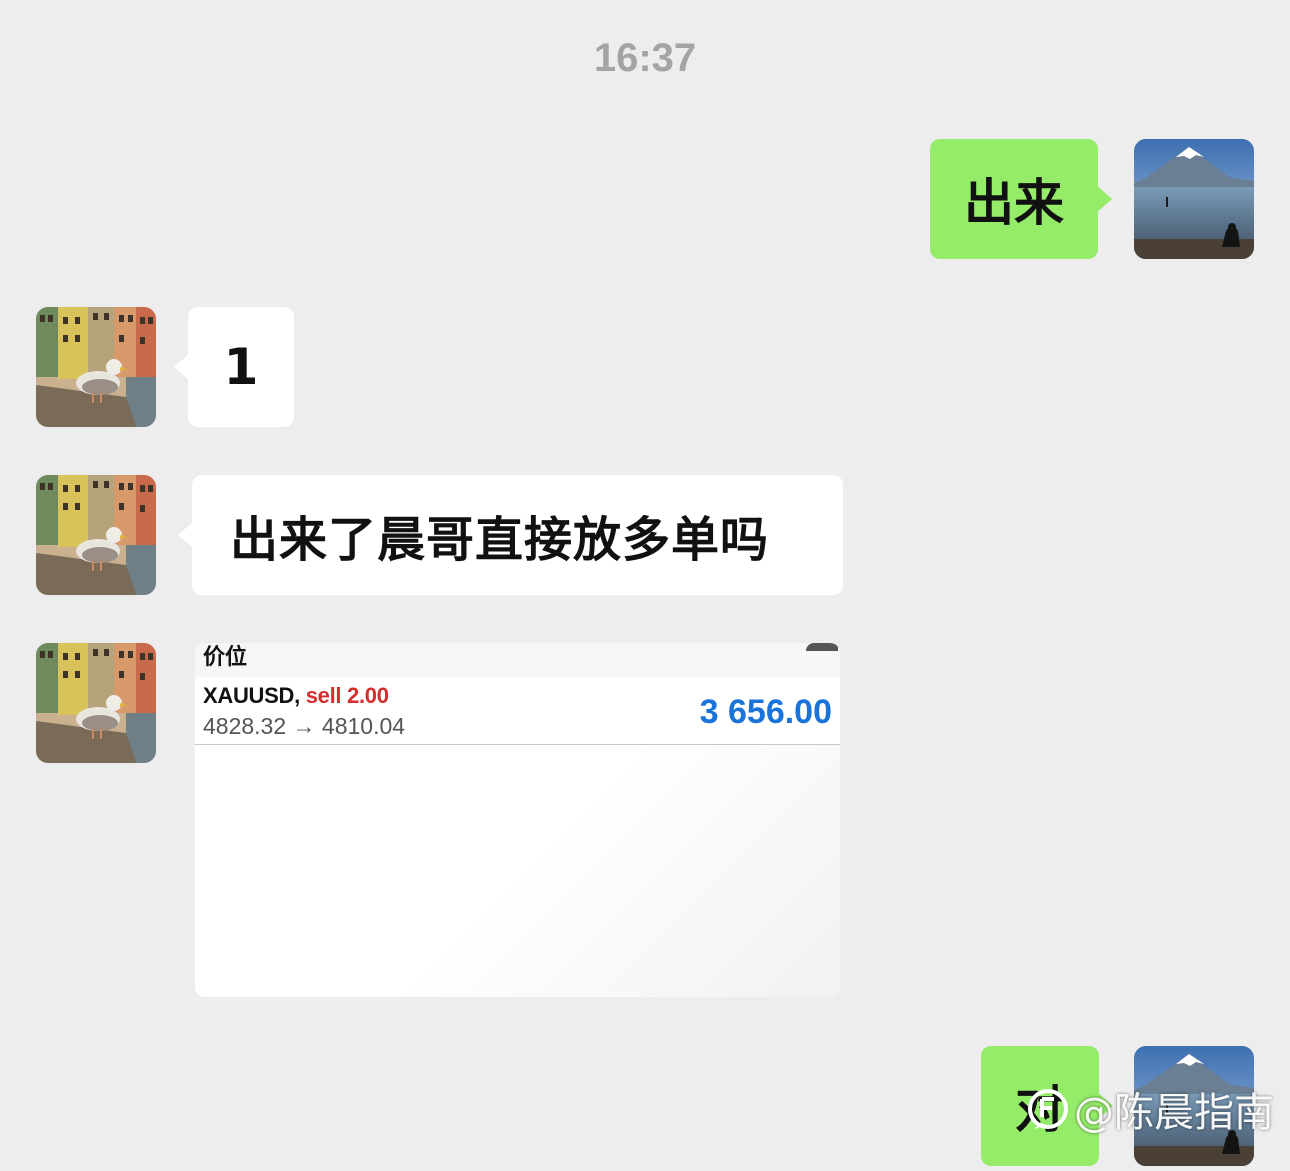 The image size is (1290, 1171). I want to click on watermark-text: @陈晨指南, so click(1174, 1113).